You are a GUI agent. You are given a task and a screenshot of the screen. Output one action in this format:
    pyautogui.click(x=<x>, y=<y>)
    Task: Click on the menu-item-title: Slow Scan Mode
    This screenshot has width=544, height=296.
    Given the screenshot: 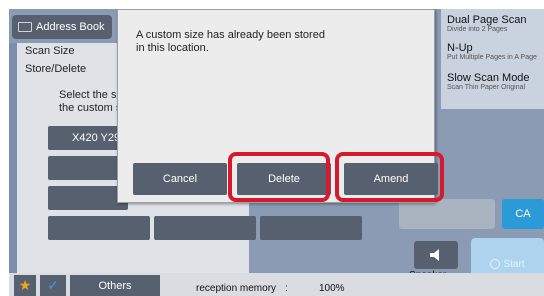 What is the action you would take?
    pyautogui.click(x=488, y=78)
    